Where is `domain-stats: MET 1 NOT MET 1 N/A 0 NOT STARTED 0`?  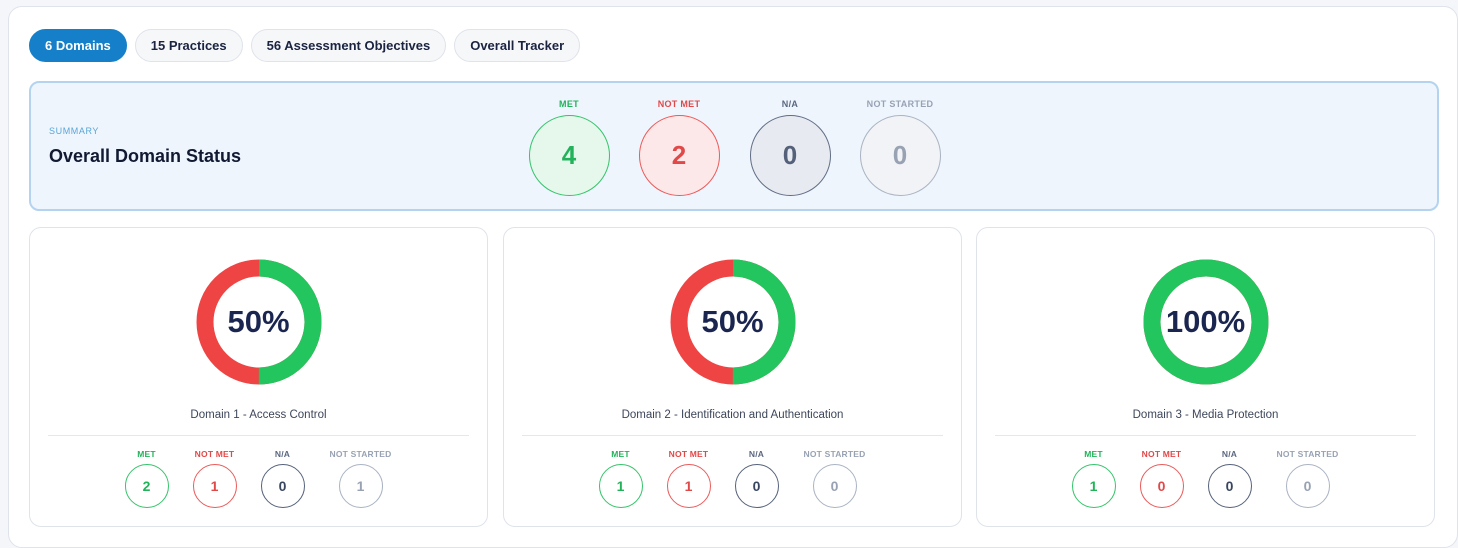 domain-stats: MET 1 NOT MET 1 N/A 0 NOT STARTED 0 is located at coordinates (732, 477).